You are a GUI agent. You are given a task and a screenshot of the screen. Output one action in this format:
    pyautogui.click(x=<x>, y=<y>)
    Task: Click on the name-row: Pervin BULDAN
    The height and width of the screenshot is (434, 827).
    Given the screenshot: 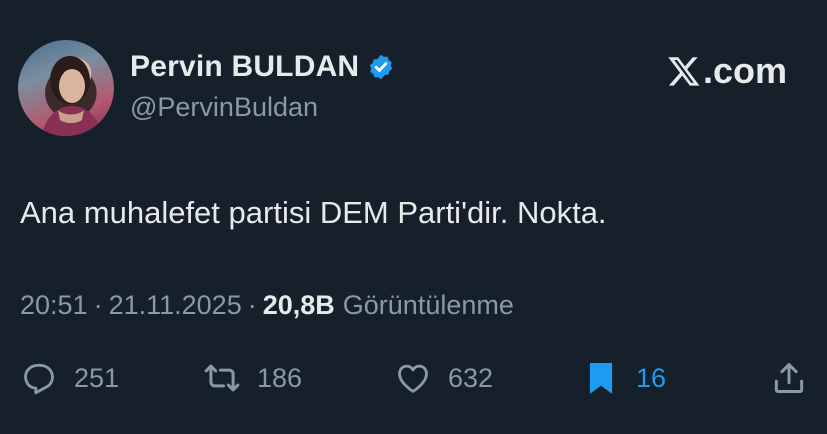 What is the action you would take?
    pyautogui.click(x=262, y=67)
    